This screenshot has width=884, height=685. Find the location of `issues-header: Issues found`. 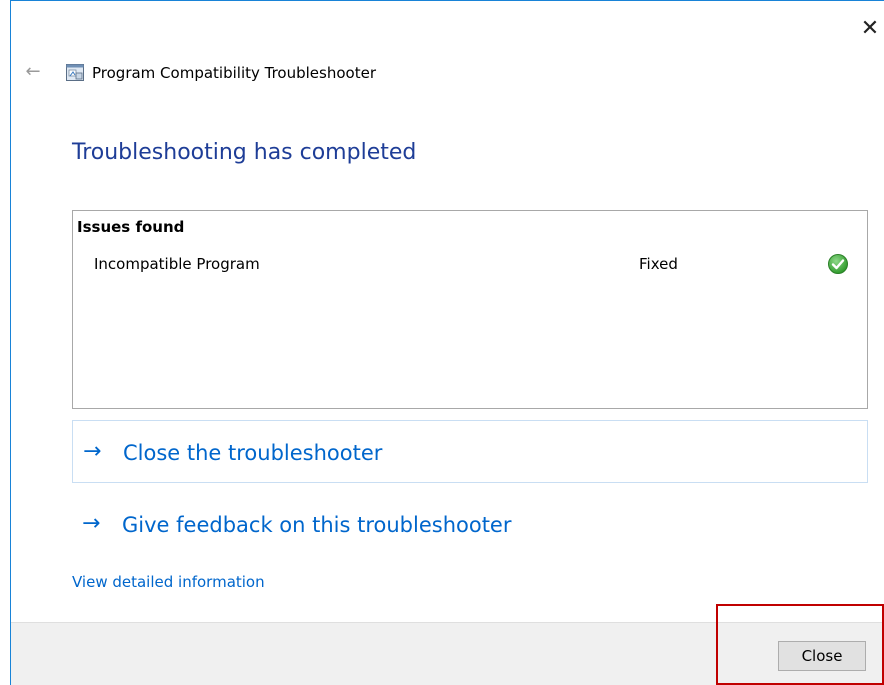

issues-header: Issues found is located at coordinates (131, 227).